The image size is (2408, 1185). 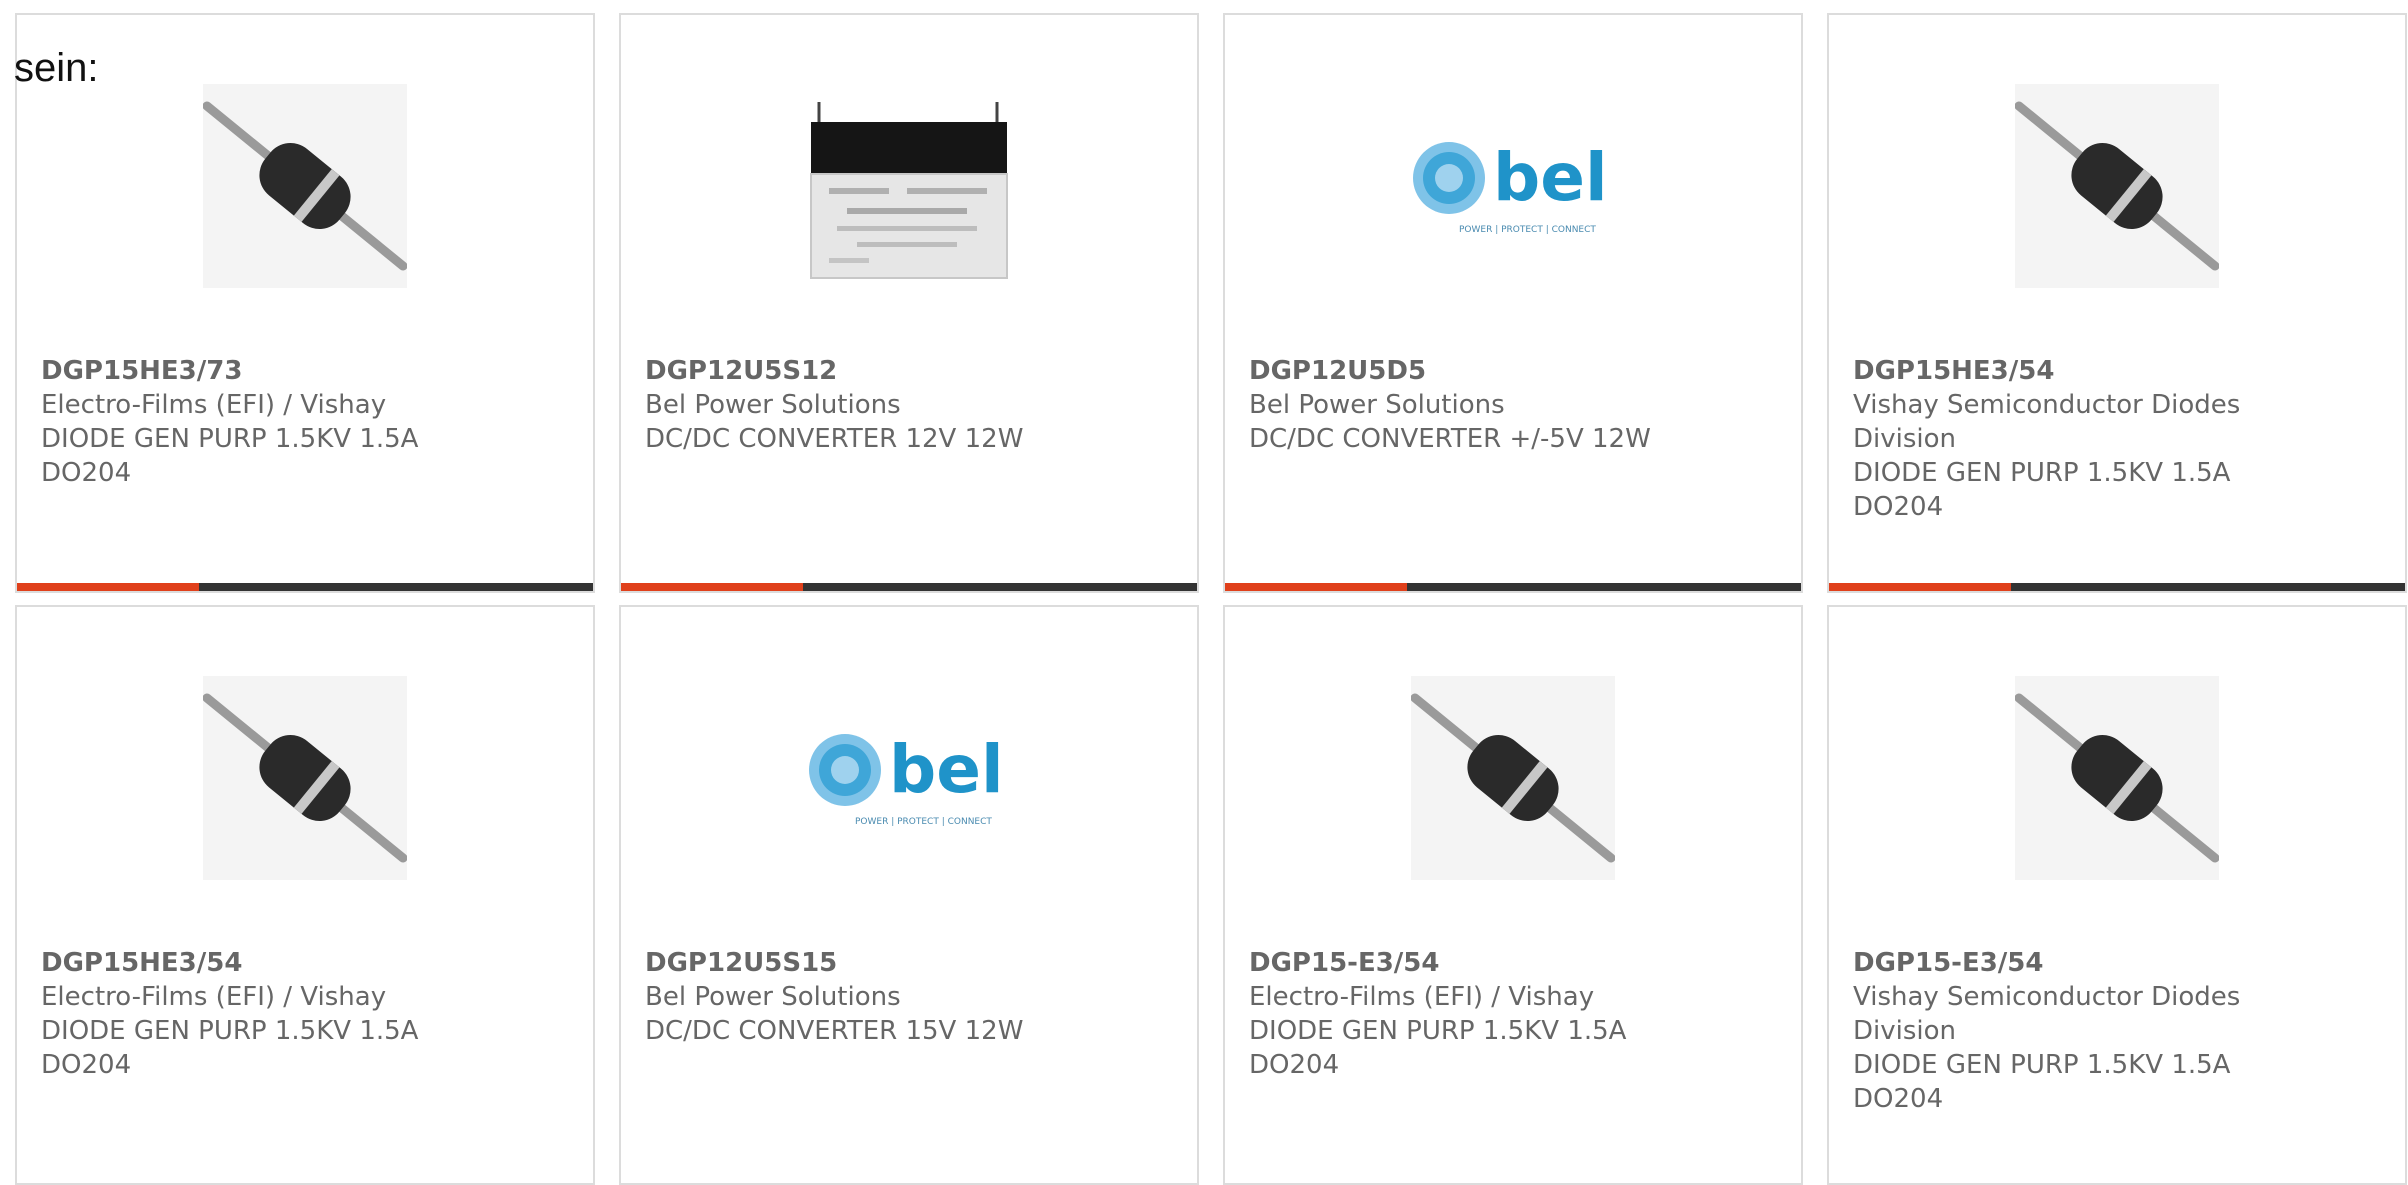 I want to click on part-number-link: DGP12U5S12, so click(x=855, y=371).